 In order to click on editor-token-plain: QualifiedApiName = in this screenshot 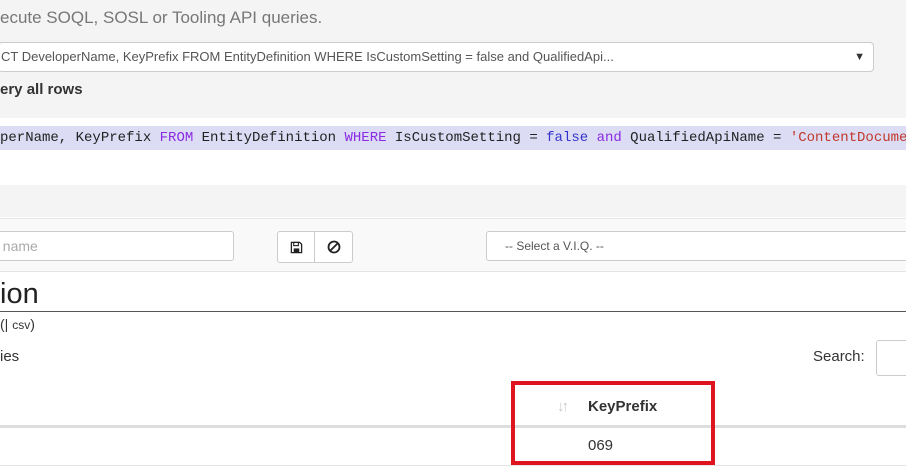, I will do `click(705, 138)`.